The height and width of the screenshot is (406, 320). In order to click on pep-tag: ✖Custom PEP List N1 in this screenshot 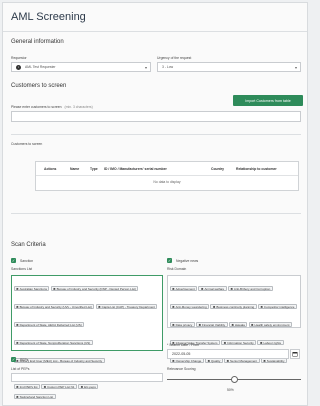, I will do `click(59, 386)`.